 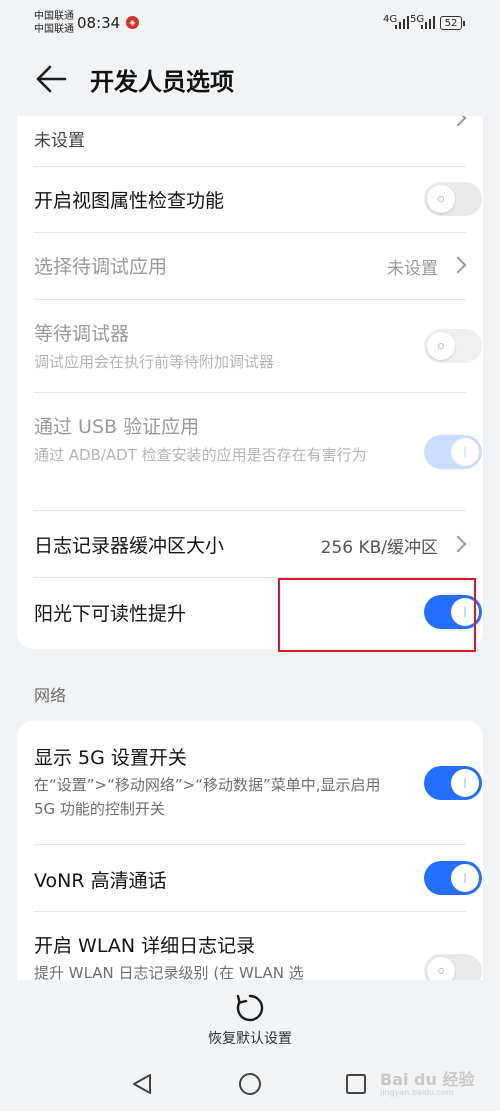 What do you see at coordinates (453, 199) in the screenshot?
I see `view-attr-check-toggle` at bounding box center [453, 199].